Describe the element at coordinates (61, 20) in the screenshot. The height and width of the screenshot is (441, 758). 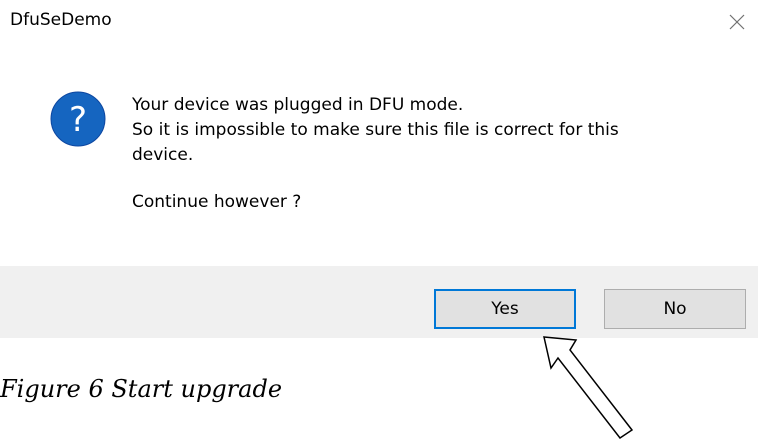
I see `window-title: DfuSeDemo` at that location.